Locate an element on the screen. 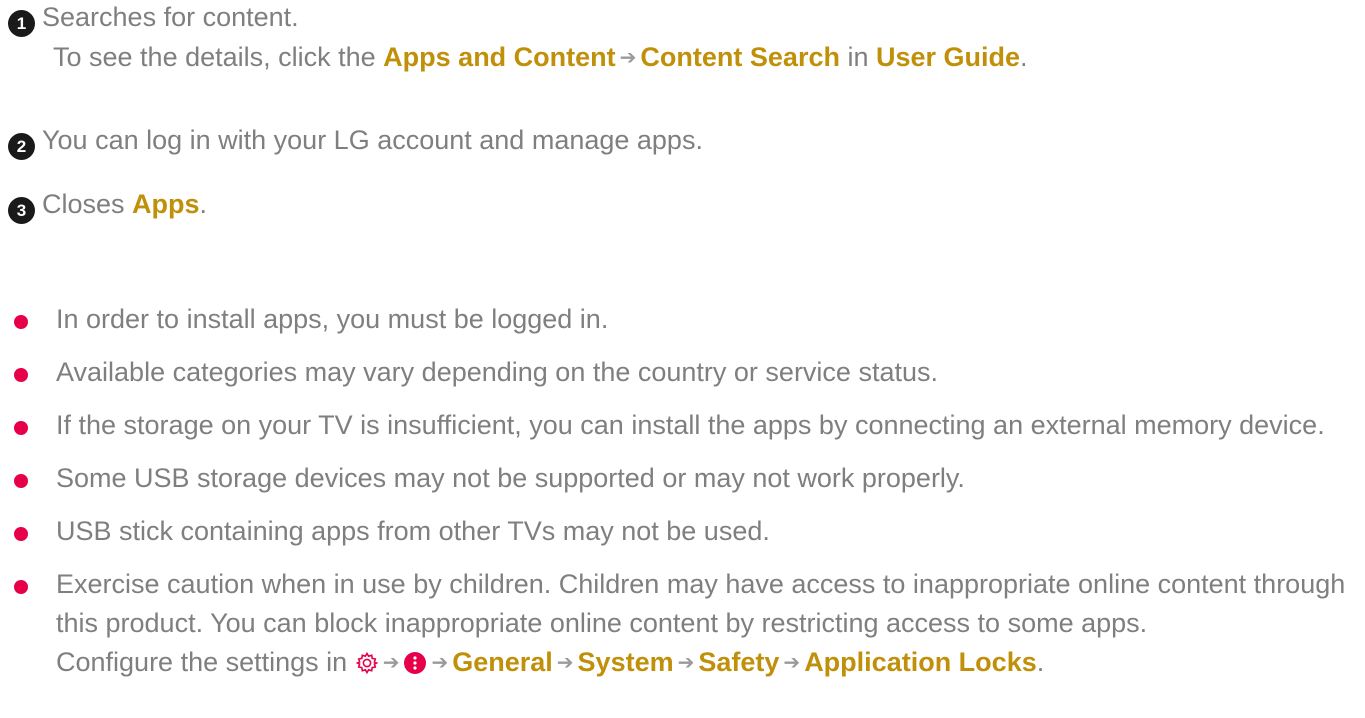 The width and height of the screenshot is (1365, 718). settings-prefix: Configure the settings in is located at coordinates (205, 662).